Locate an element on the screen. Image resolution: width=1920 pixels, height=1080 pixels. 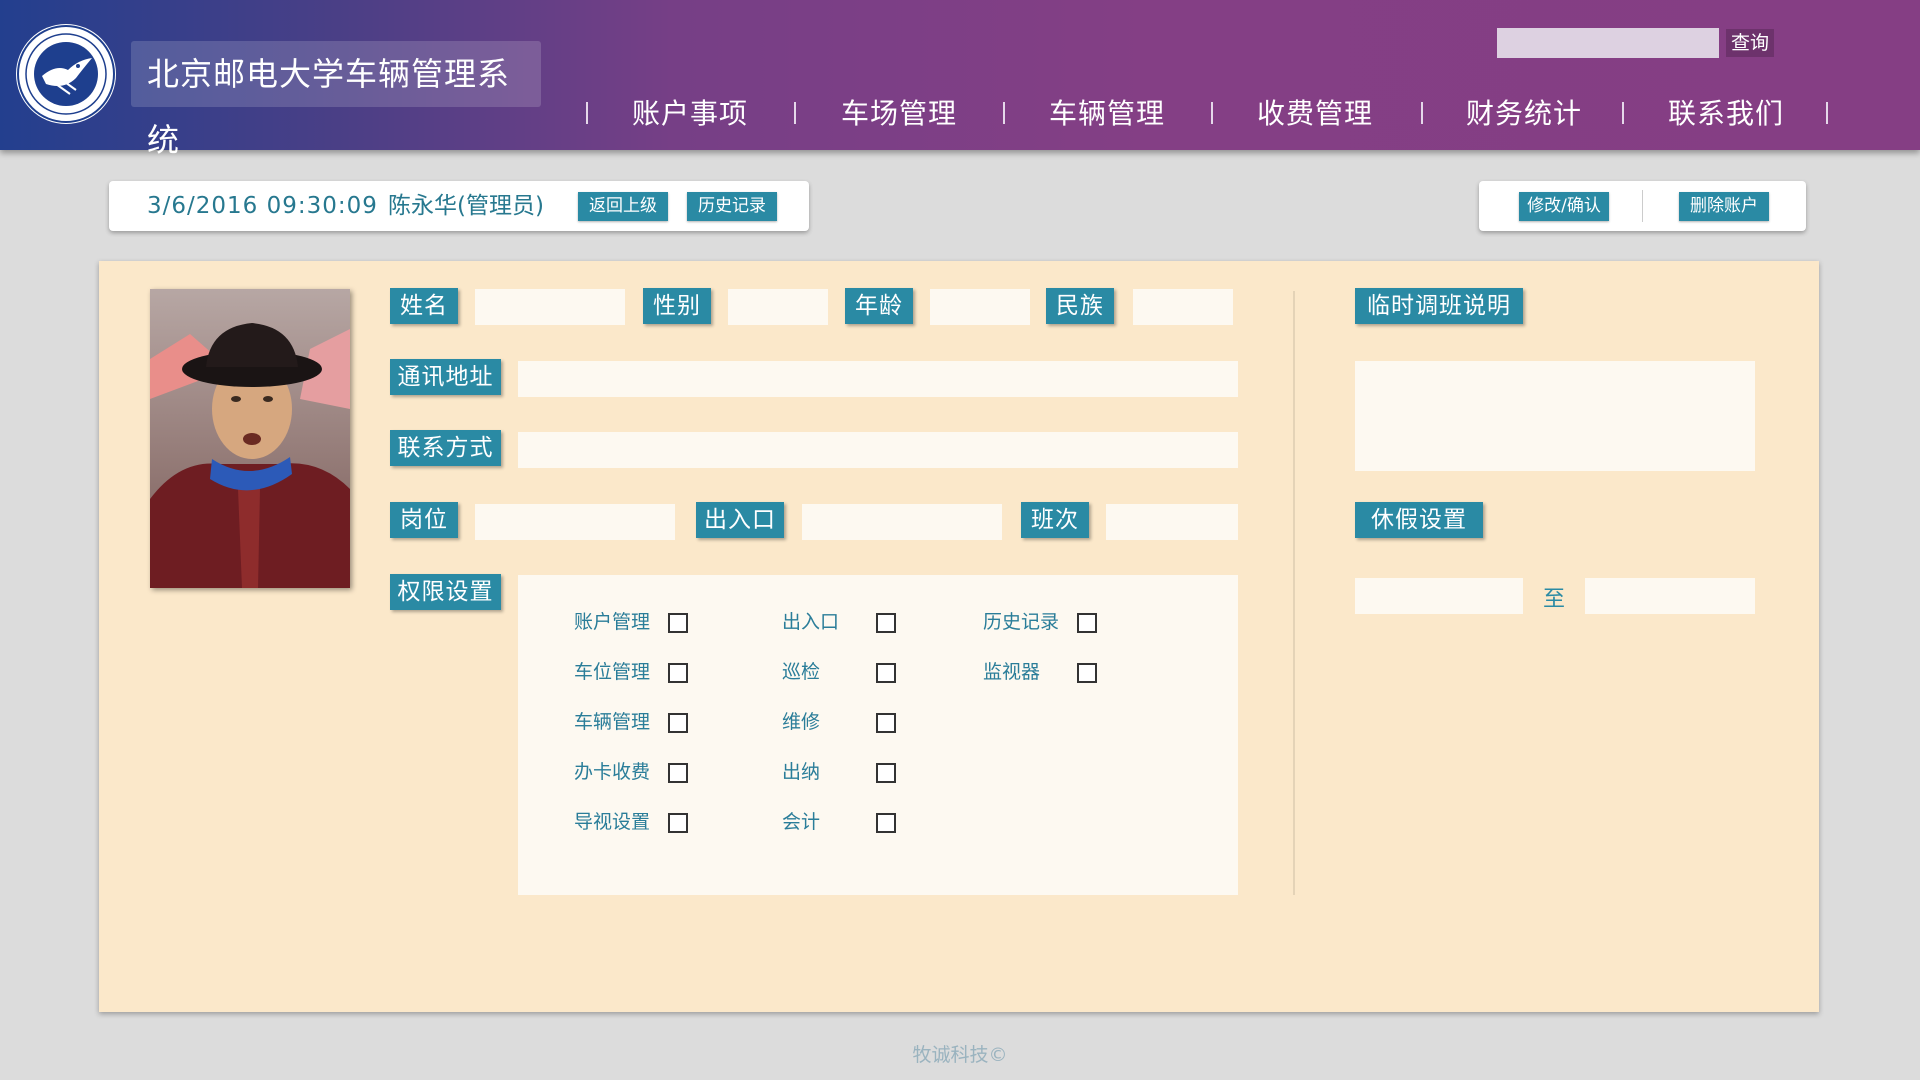
nav-item-contact: 联系我们 is located at coordinates (1726, 114).